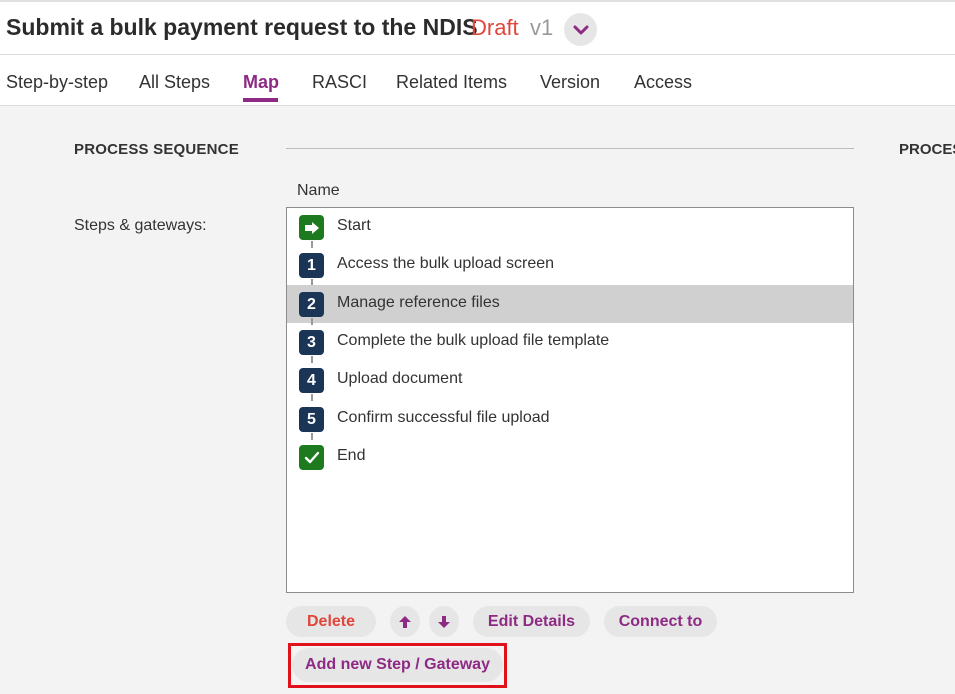 The width and height of the screenshot is (955, 694). I want to click on list-item-start: Start, so click(570, 227).